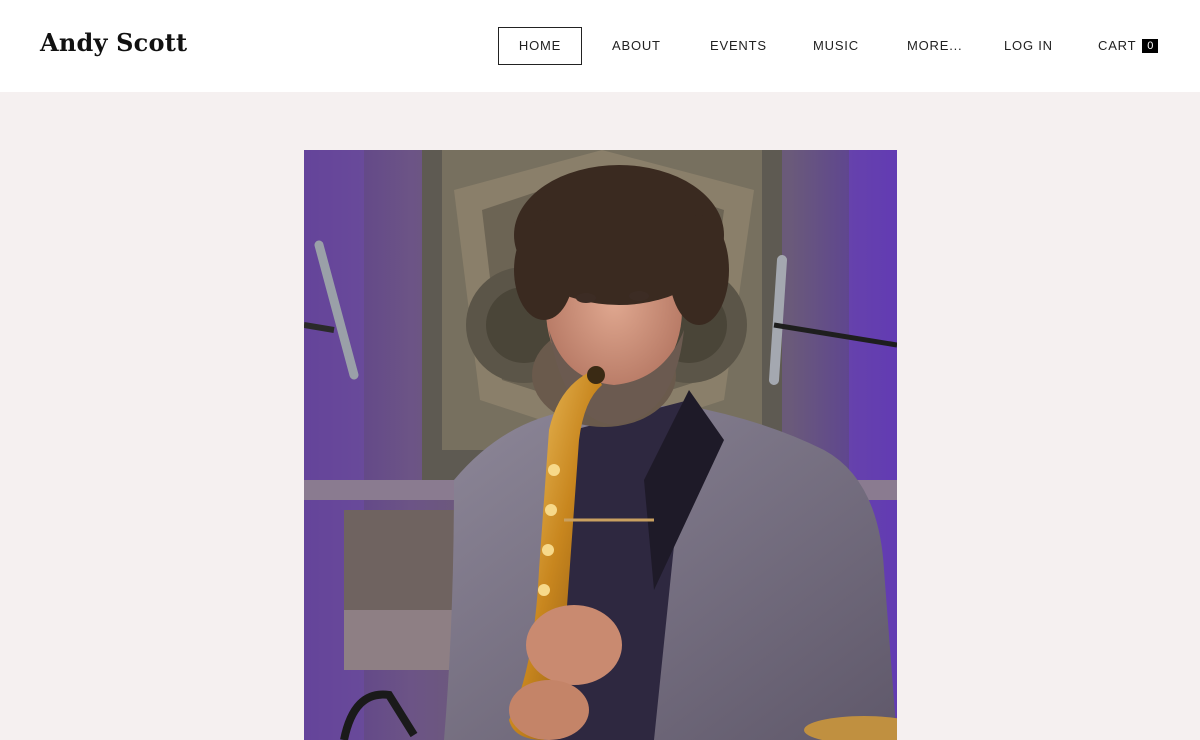  I want to click on cart-label: CART, so click(1117, 45).